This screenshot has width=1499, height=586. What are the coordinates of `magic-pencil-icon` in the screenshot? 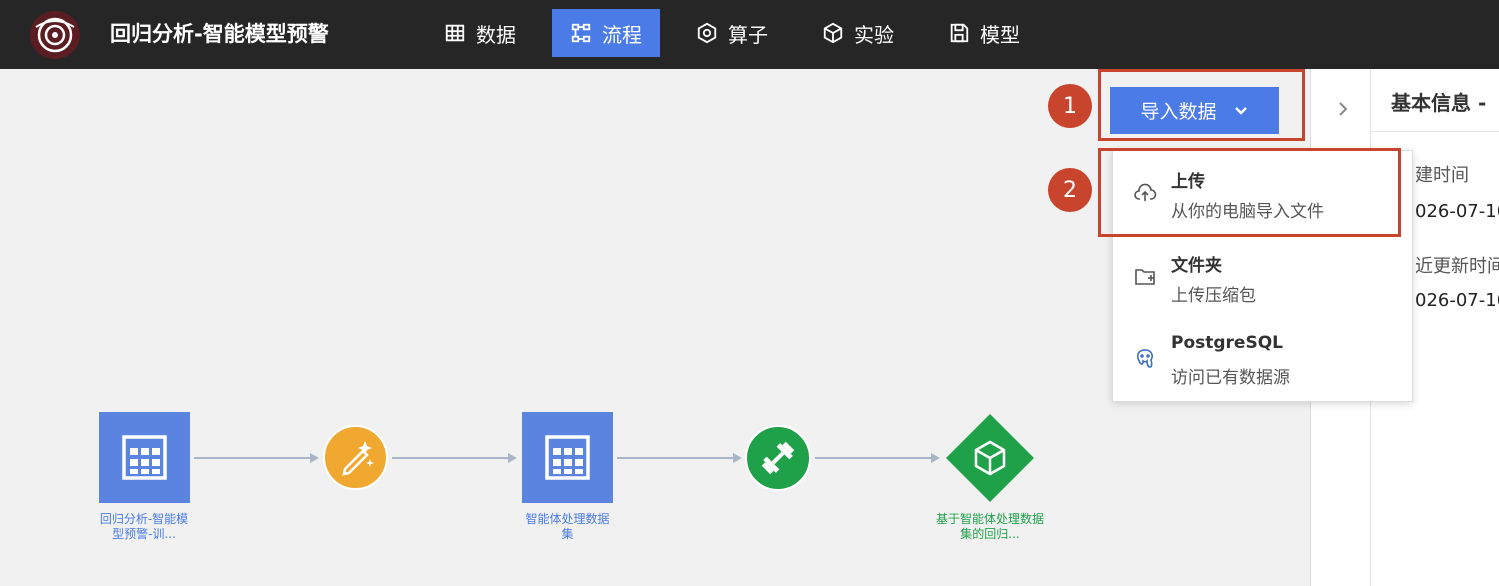 It's located at (358, 458).